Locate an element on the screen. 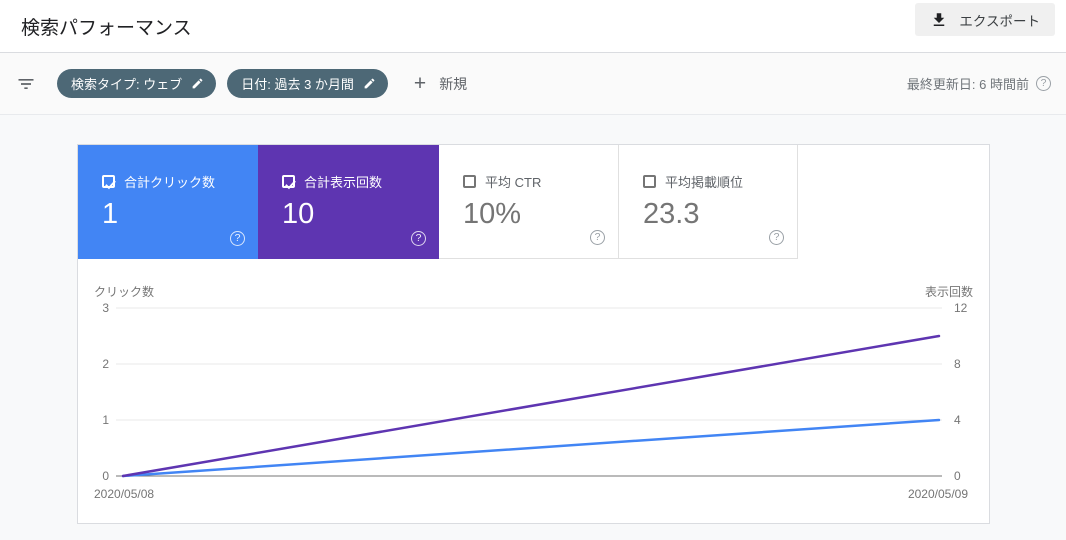 This screenshot has width=1066, height=540. filter-chip-date-label: 日付: 過去 3 か月間 is located at coordinates (297, 84).